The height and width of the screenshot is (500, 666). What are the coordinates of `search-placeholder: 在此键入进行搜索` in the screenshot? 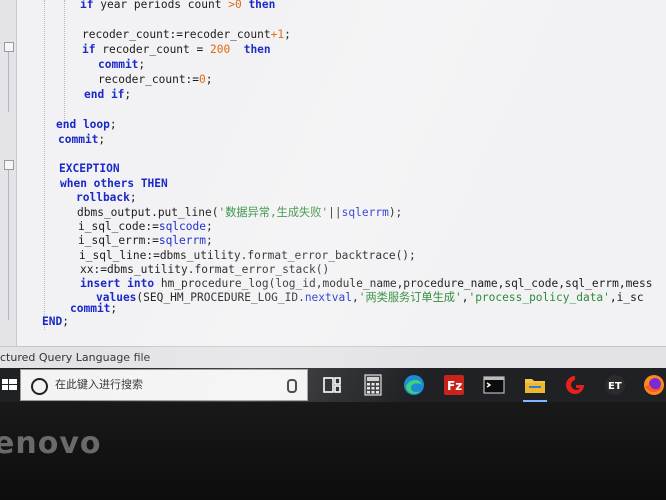 It's located at (99, 384).